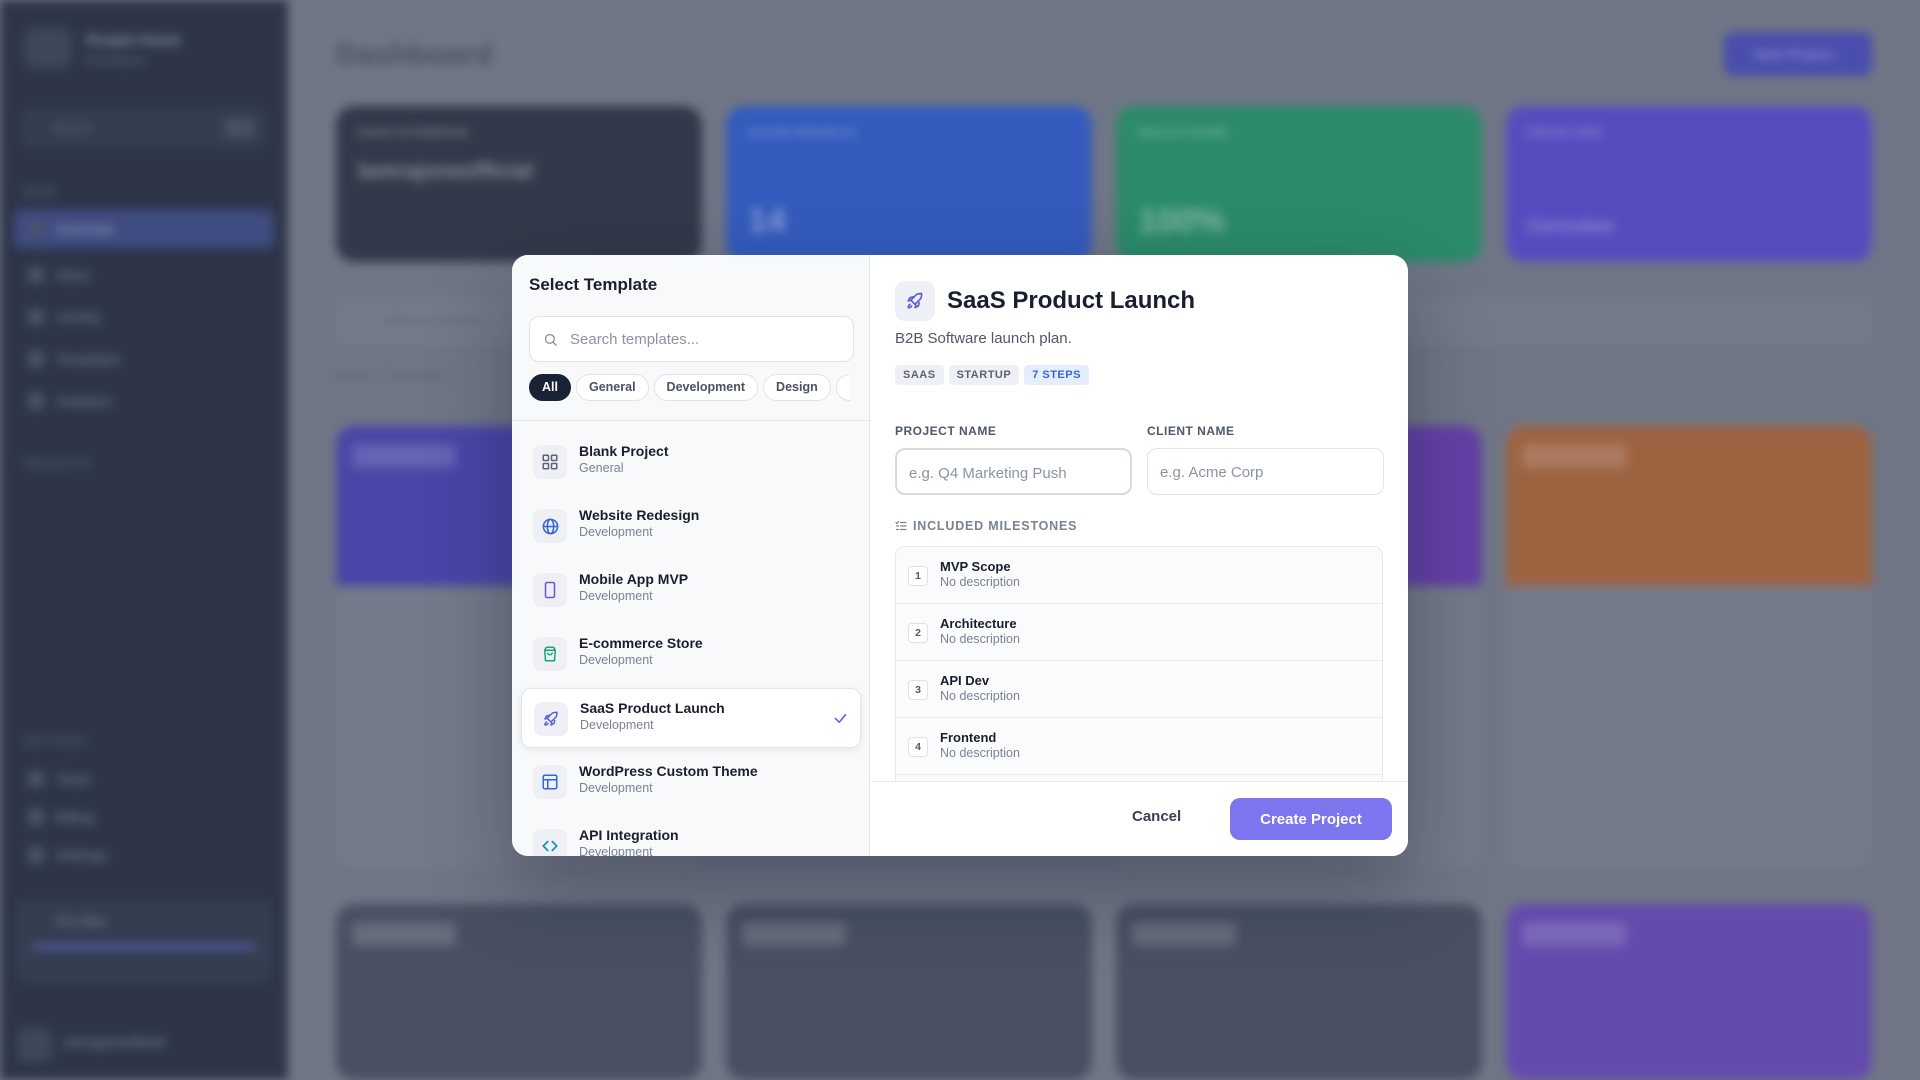 The image size is (1920, 1080). What do you see at coordinates (1139, 632) in the screenshot?
I see `milestone-row: 2 Architecture No description` at bounding box center [1139, 632].